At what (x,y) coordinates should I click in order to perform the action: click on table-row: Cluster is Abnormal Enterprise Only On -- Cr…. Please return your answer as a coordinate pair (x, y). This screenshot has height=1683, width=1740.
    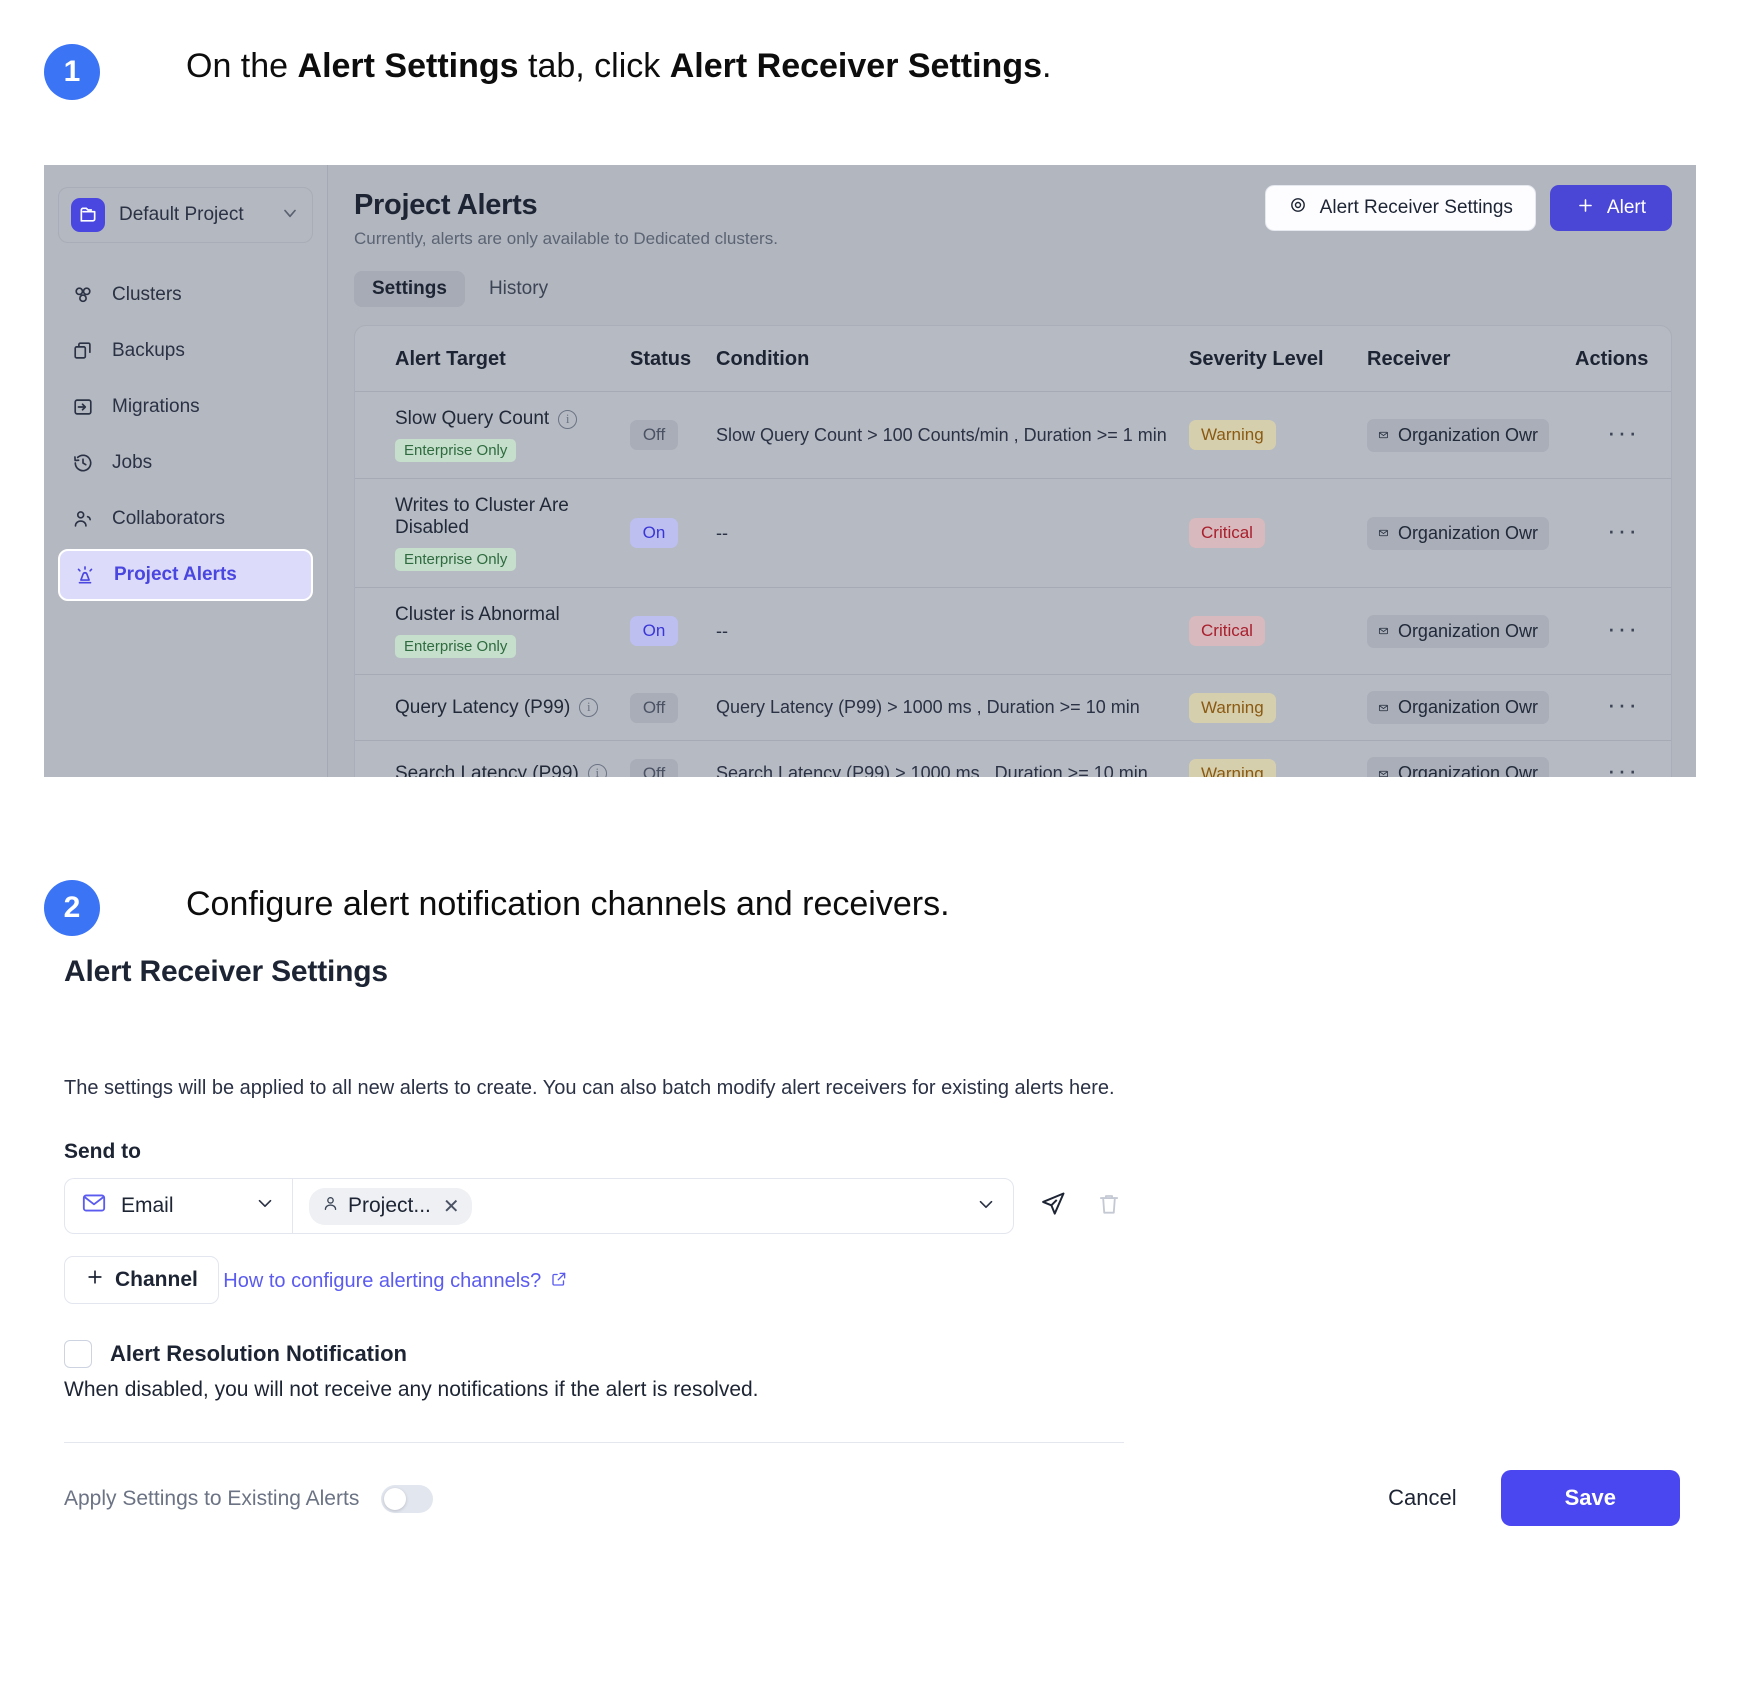
    Looking at the image, I should click on (1013, 631).